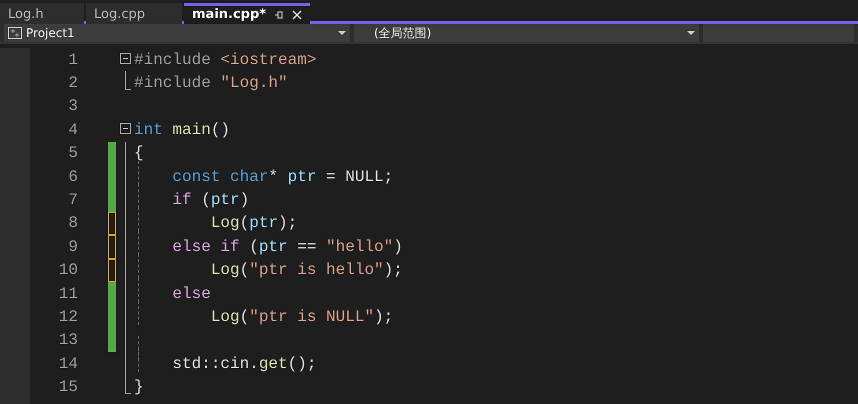  Describe the element at coordinates (225, 59) in the screenshot. I see `code-line: #include <iostream>` at that location.